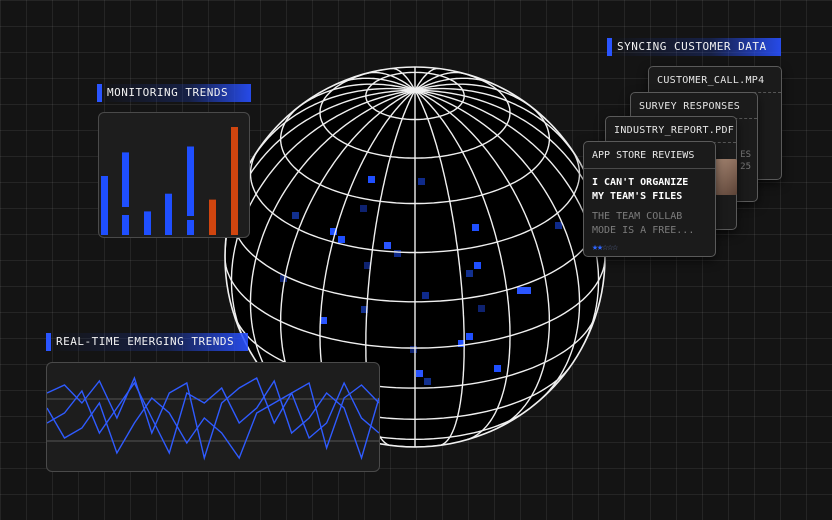 The height and width of the screenshot is (520, 832). I want to click on card-title: INDUSTRY_REPORT.PDF, so click(674, 130).